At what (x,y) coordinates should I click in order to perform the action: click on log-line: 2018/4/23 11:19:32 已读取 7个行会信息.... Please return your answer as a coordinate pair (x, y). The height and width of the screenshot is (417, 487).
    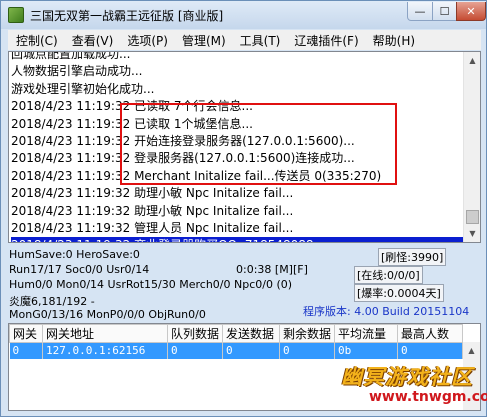
    Looking at the image, I should click on (237, 106).